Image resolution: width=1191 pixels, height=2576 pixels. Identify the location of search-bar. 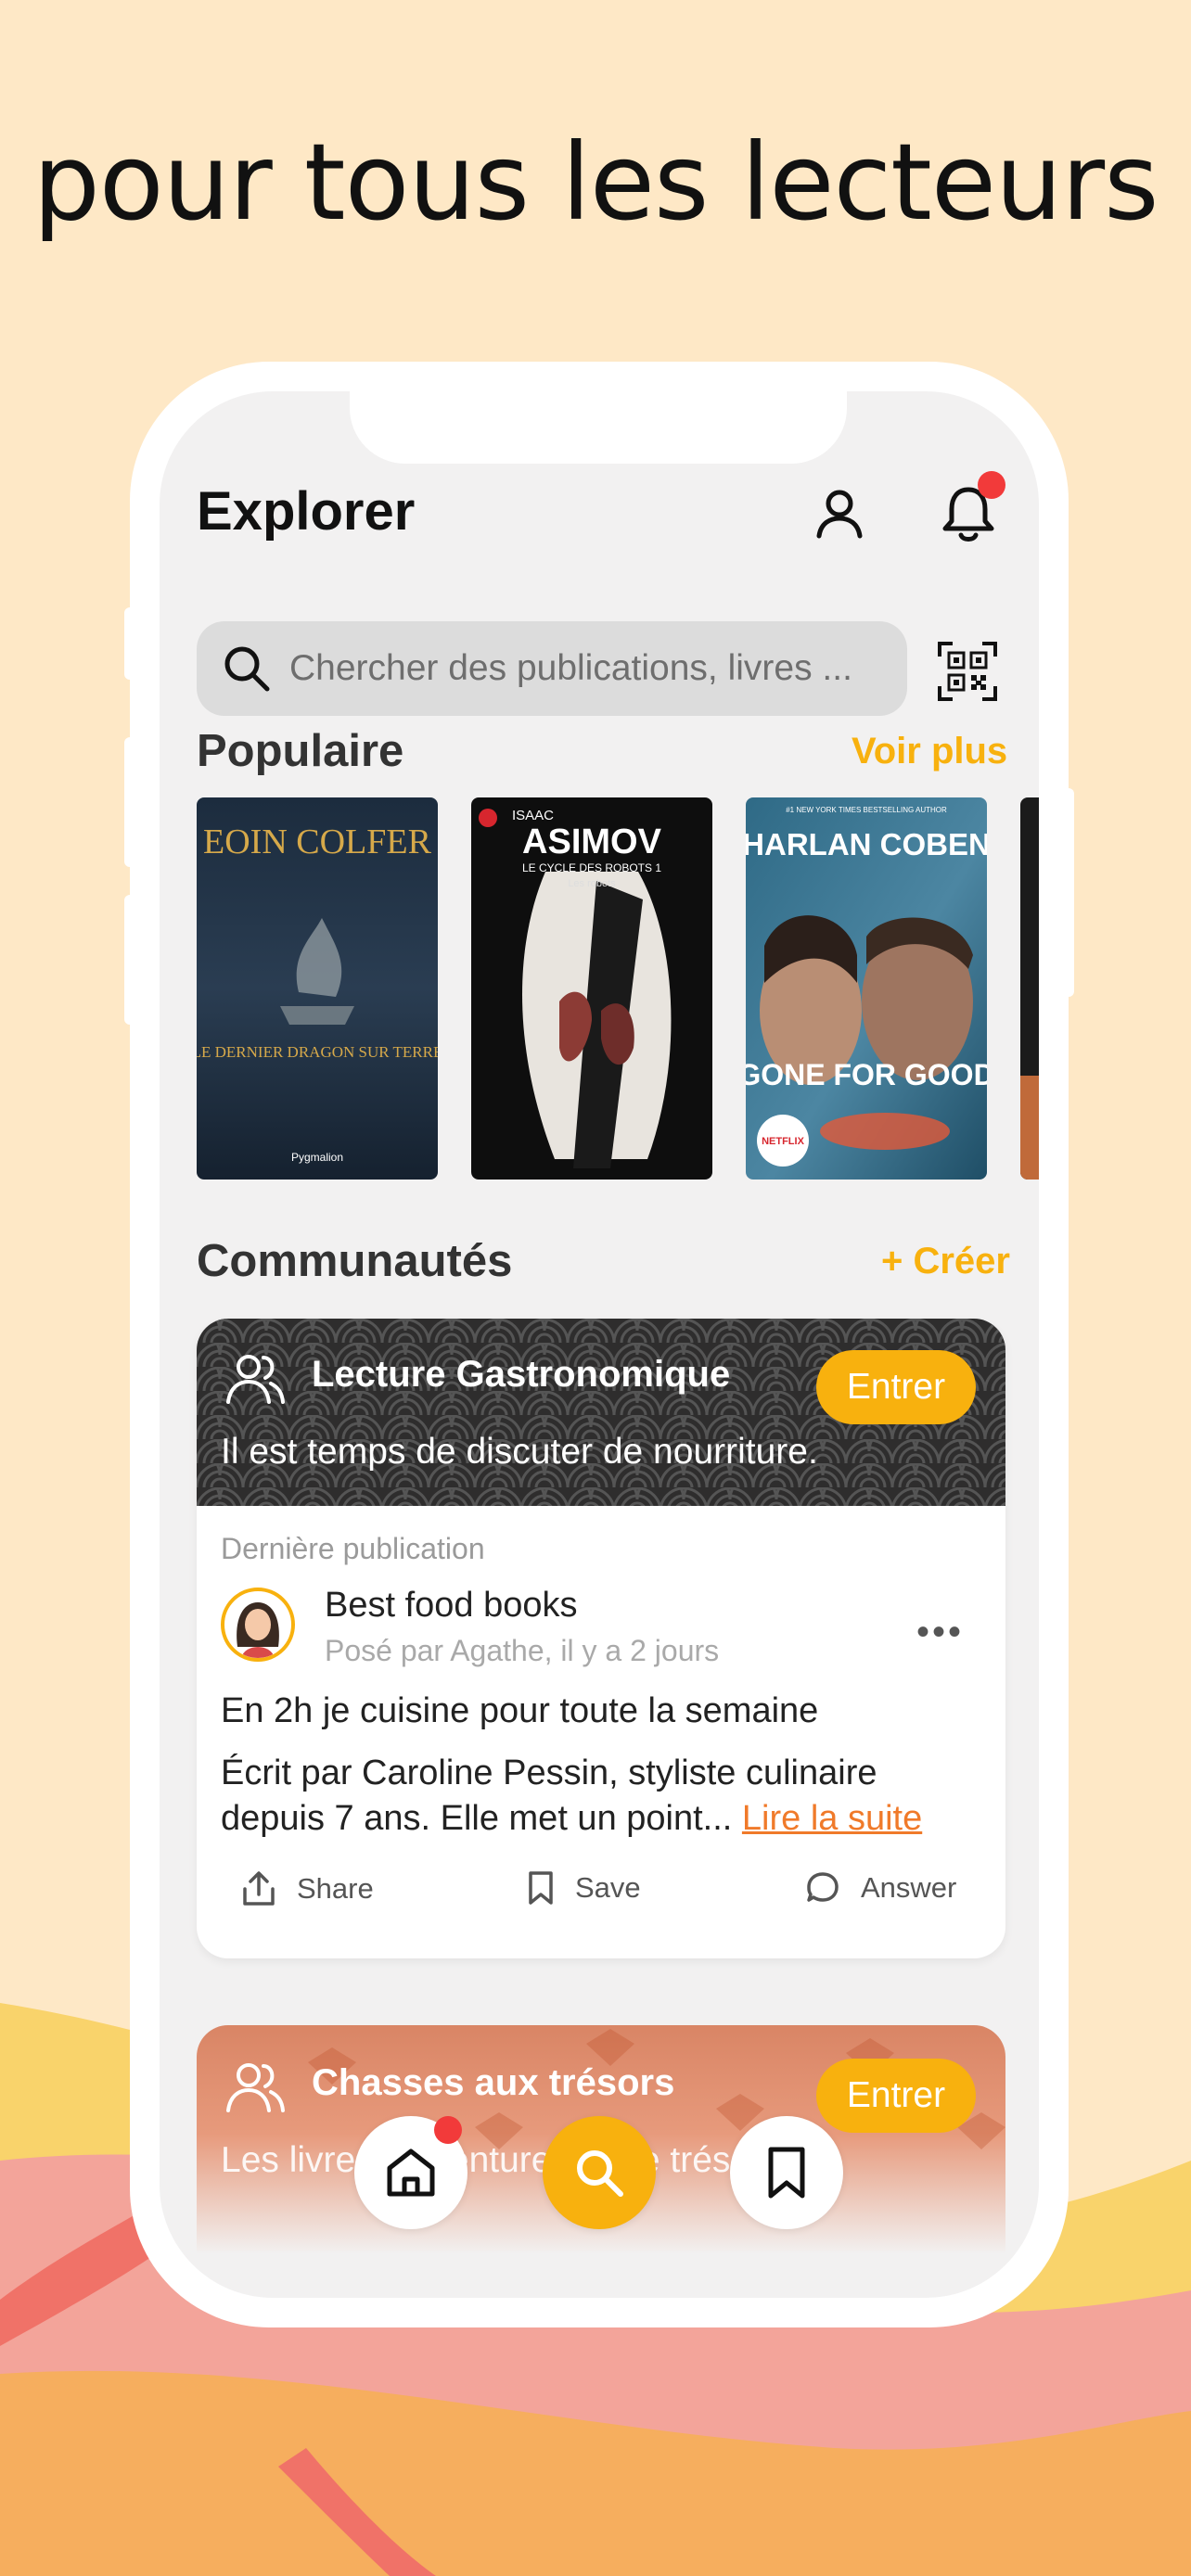
(552, 669).